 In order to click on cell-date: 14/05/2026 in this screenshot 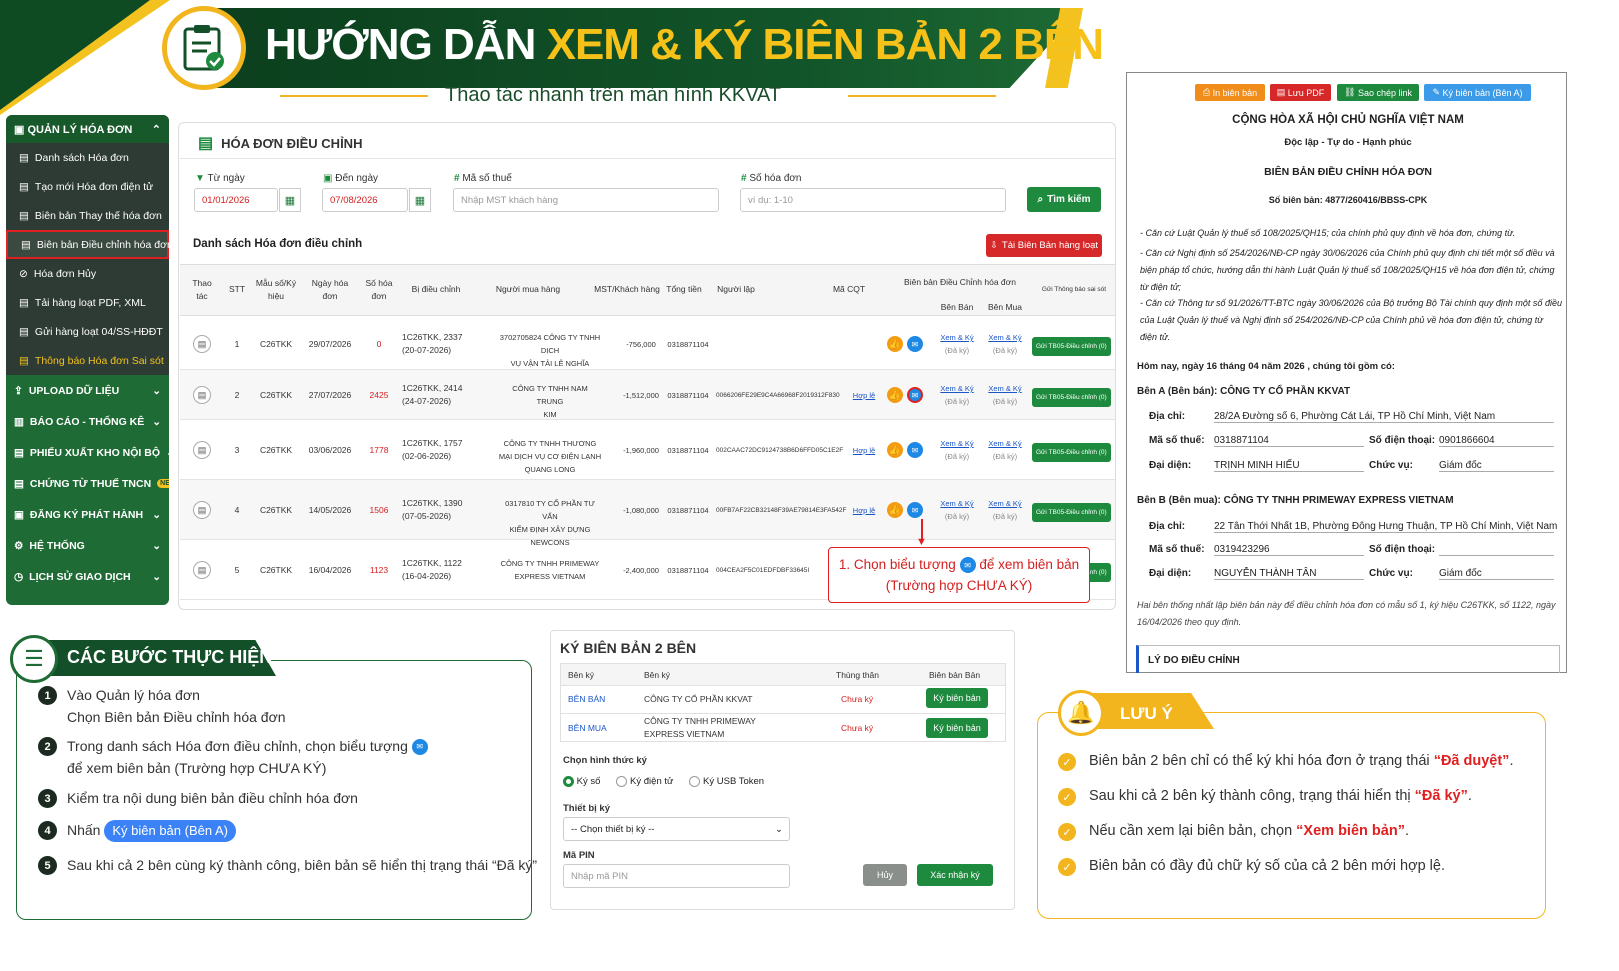, I will do `click(330, 510)`.